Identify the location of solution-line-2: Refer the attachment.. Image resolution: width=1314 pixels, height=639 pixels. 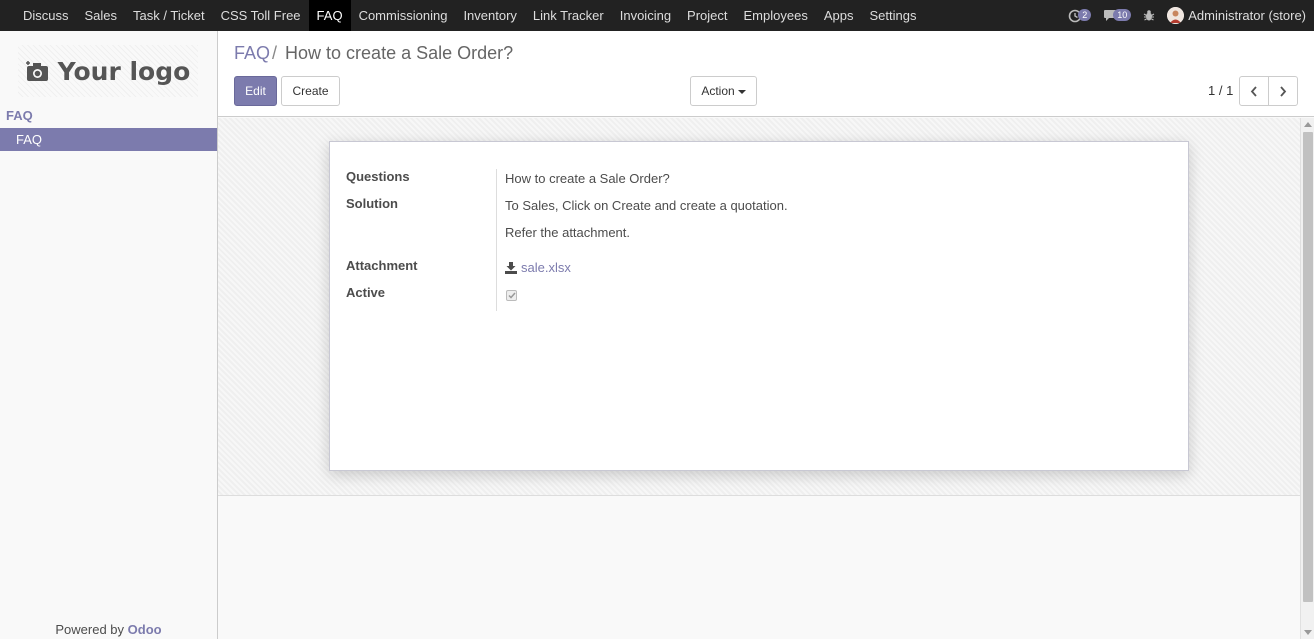
(568, 232).